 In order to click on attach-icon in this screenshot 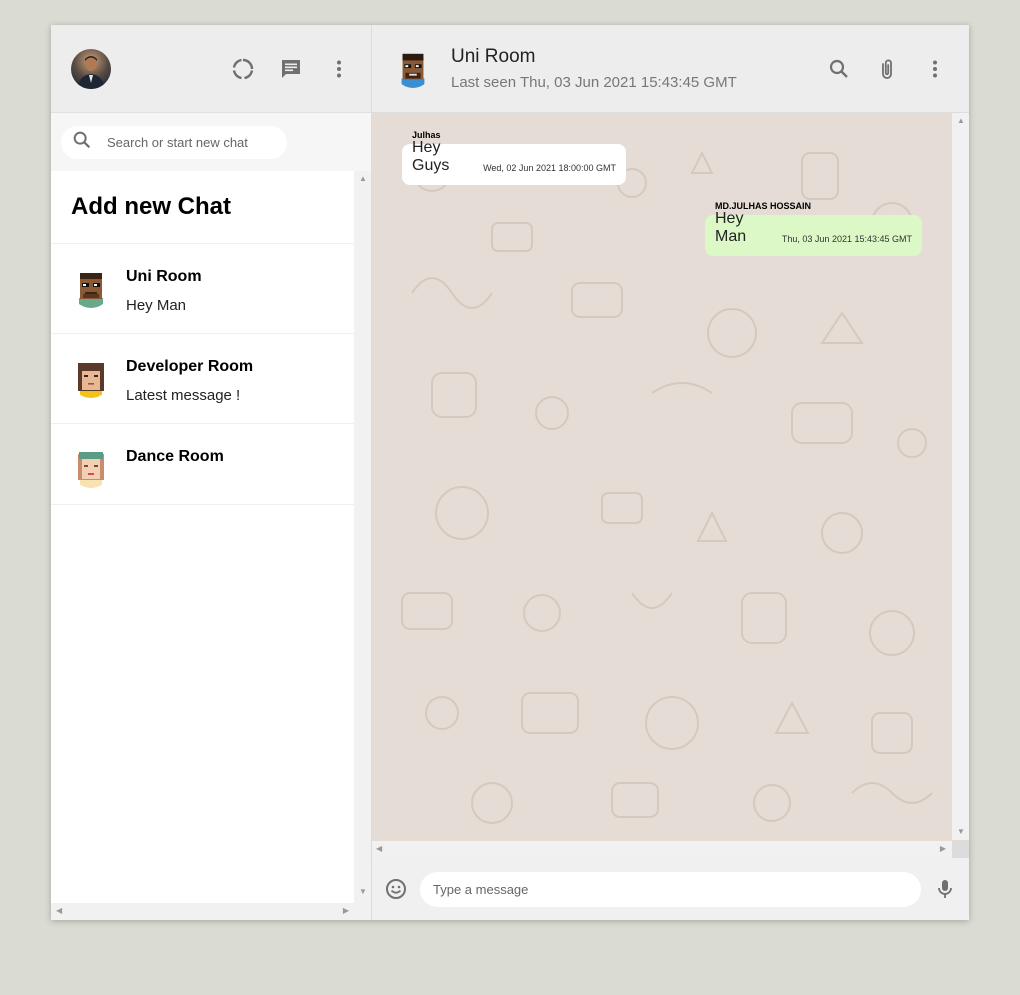, I will do `click(887, 69)`.